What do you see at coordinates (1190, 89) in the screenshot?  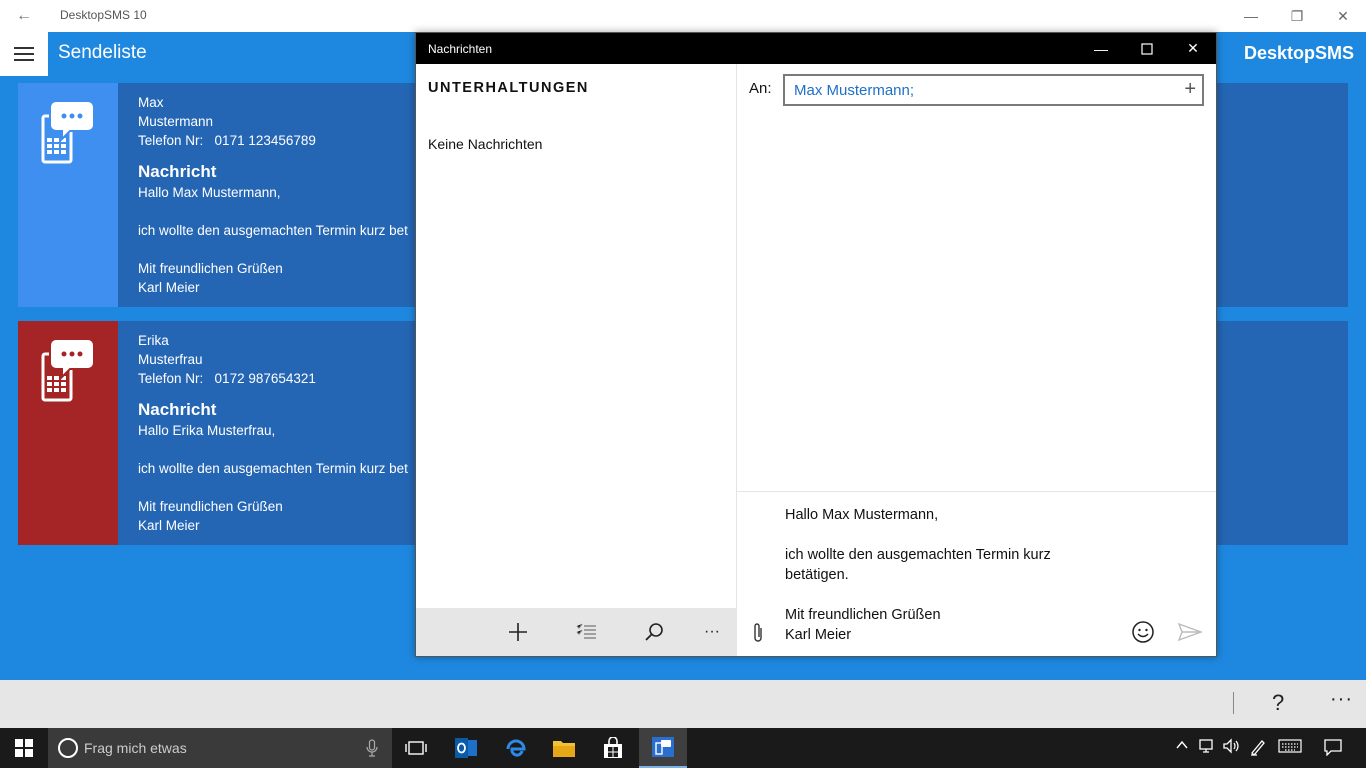 I see `add-recipient-icon: +` at bounding box center [1190, 89].